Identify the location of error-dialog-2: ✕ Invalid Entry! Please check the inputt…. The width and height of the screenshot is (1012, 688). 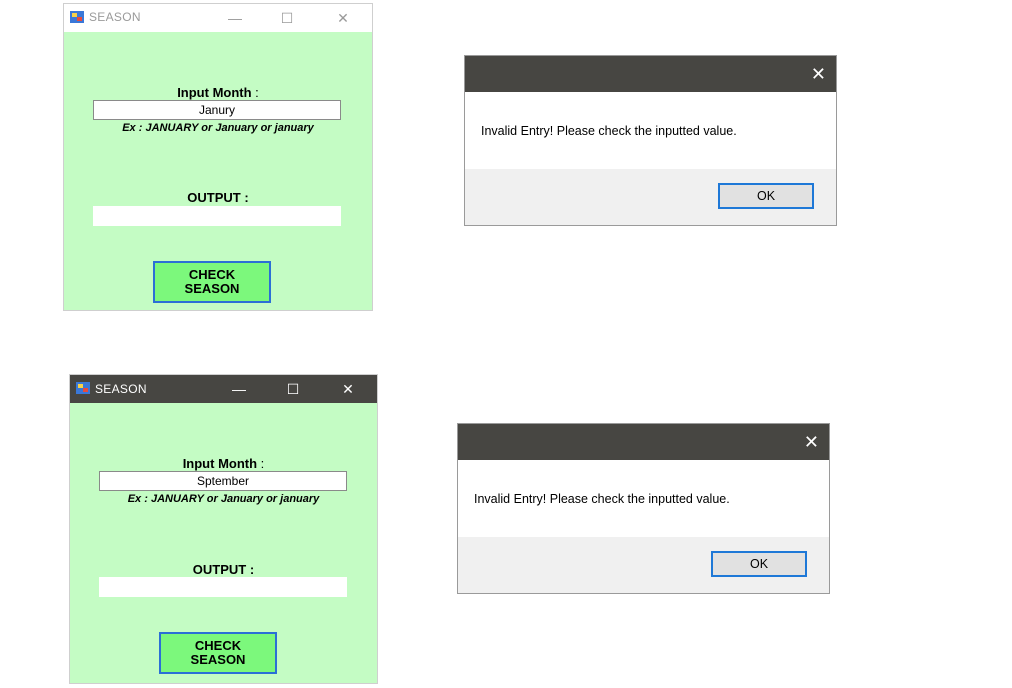
(643, 508).